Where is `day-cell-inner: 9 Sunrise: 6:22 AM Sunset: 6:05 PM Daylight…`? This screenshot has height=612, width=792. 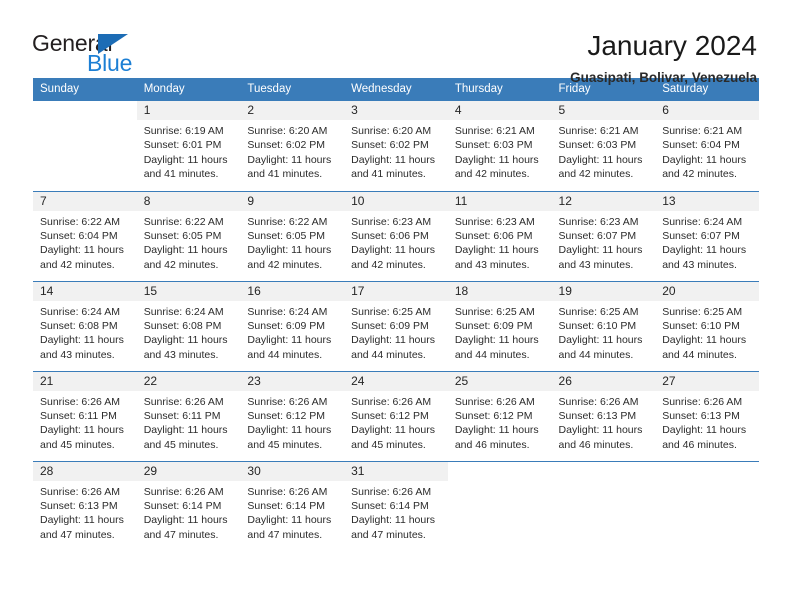 day-cell-inner: 9 Sunrise: 6:22 AM Sunset: 6:05 PM Daylight… is located at coordinates (292, 236).